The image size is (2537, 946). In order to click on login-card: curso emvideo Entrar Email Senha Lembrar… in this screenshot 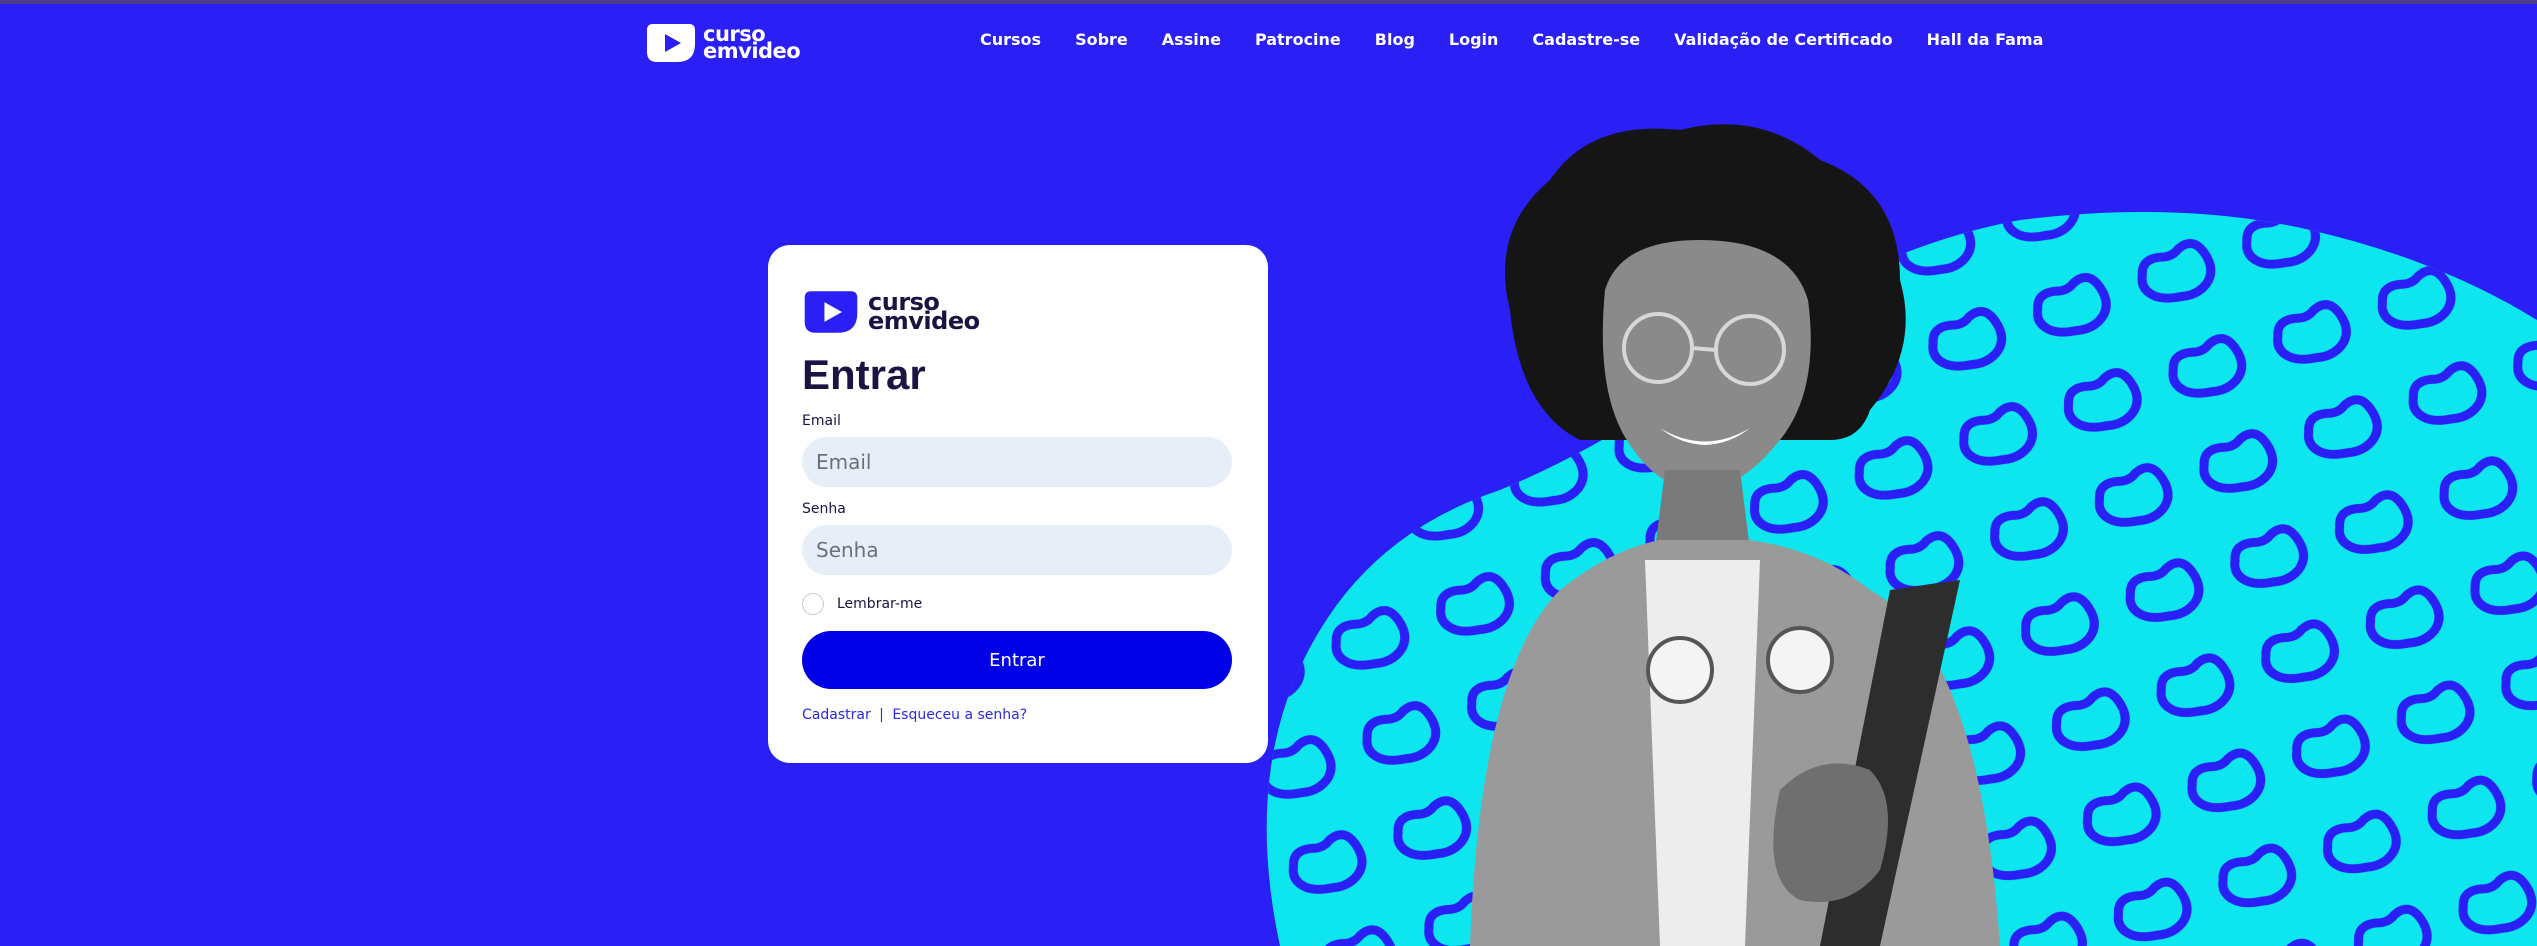, I will do `click(1018, 504)`.